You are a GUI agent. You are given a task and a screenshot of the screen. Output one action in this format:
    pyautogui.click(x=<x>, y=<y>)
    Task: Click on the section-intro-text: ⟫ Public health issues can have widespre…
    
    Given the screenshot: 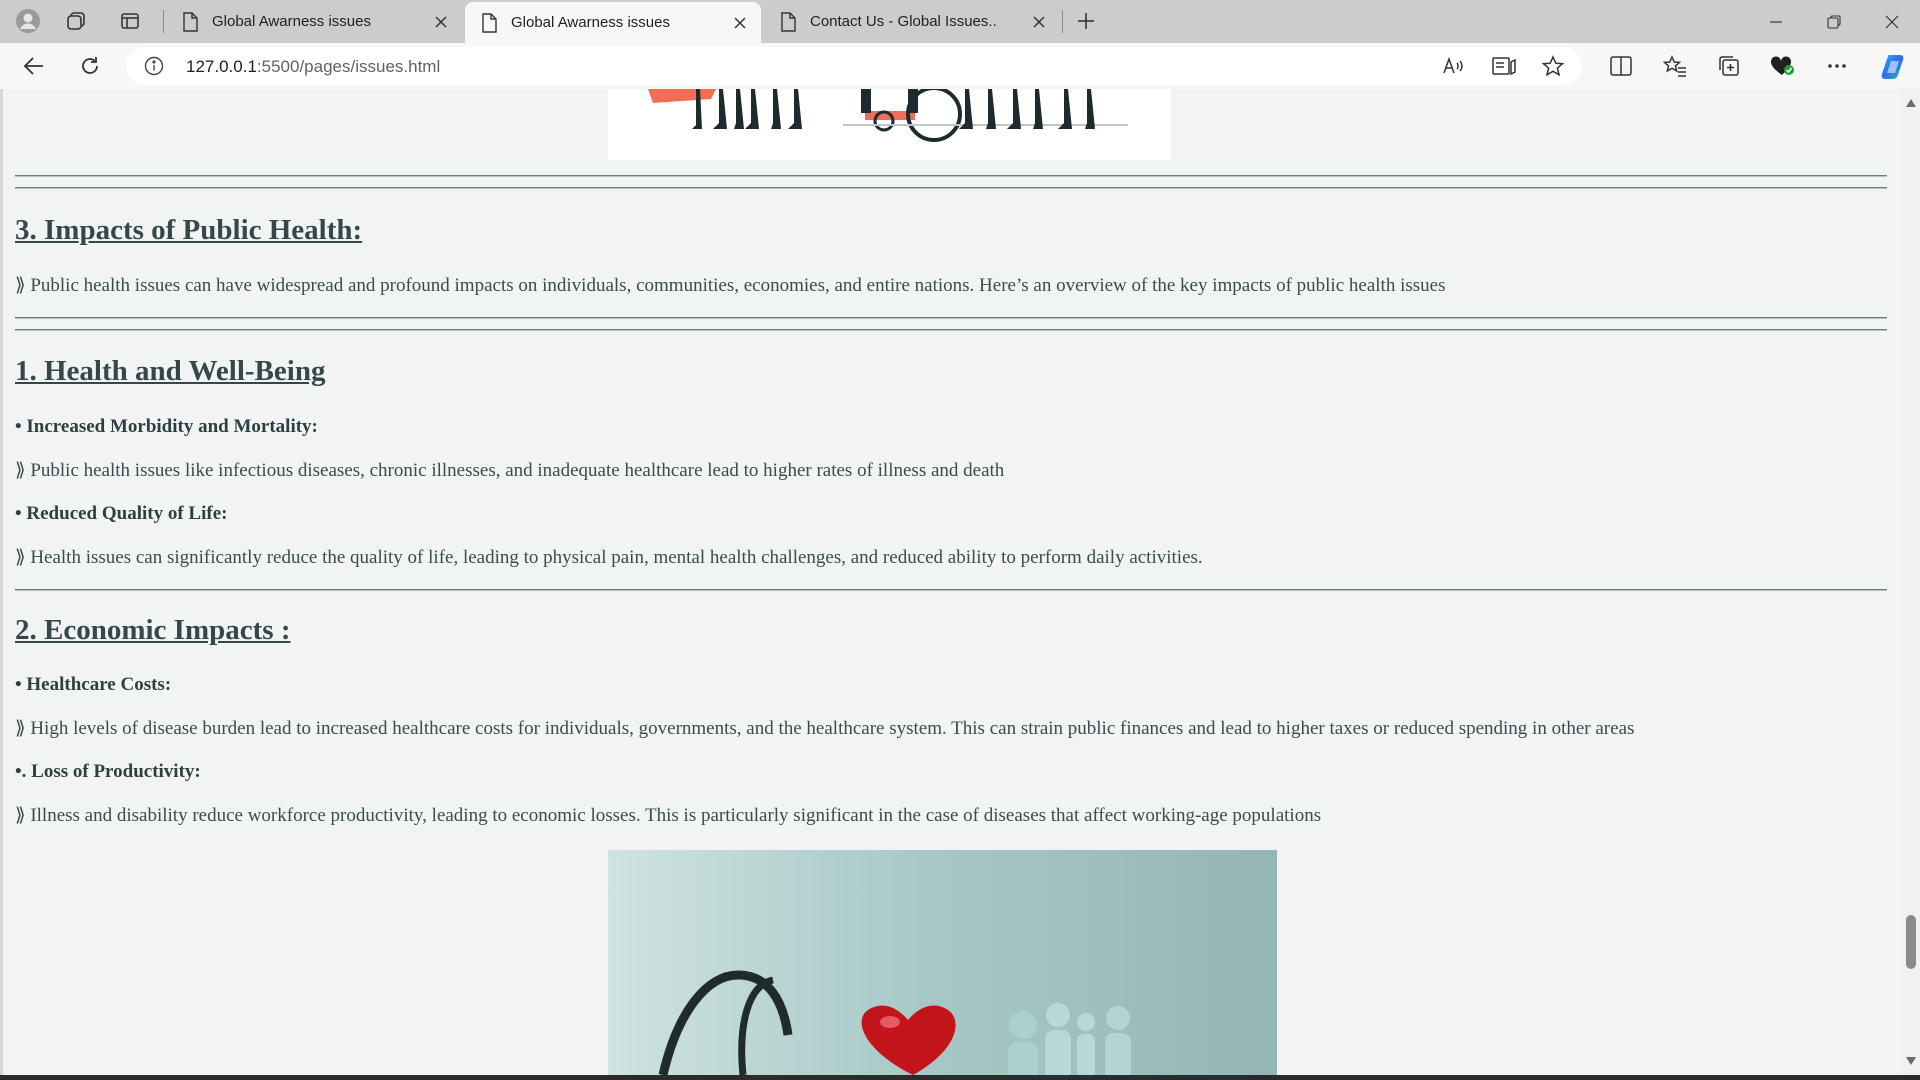 What is the action you would take?
    pyautogui.click(x=730, y=285)
    